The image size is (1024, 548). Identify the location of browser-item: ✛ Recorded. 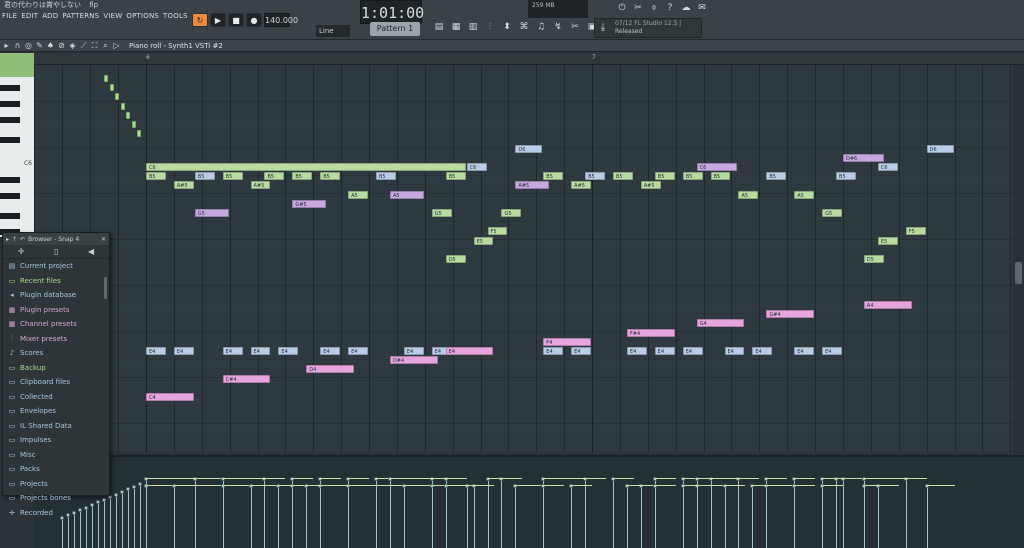
(56, 513).